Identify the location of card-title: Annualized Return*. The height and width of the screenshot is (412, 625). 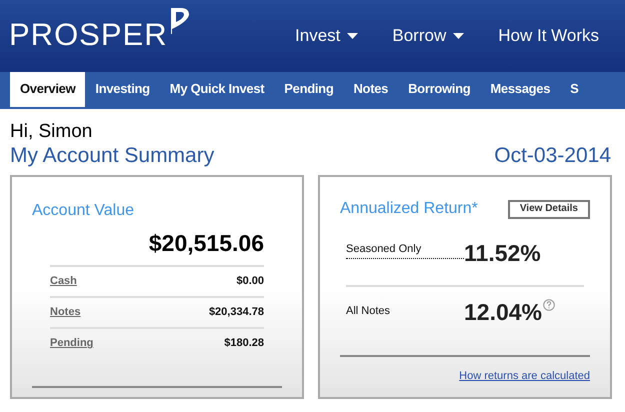
(409, 209).